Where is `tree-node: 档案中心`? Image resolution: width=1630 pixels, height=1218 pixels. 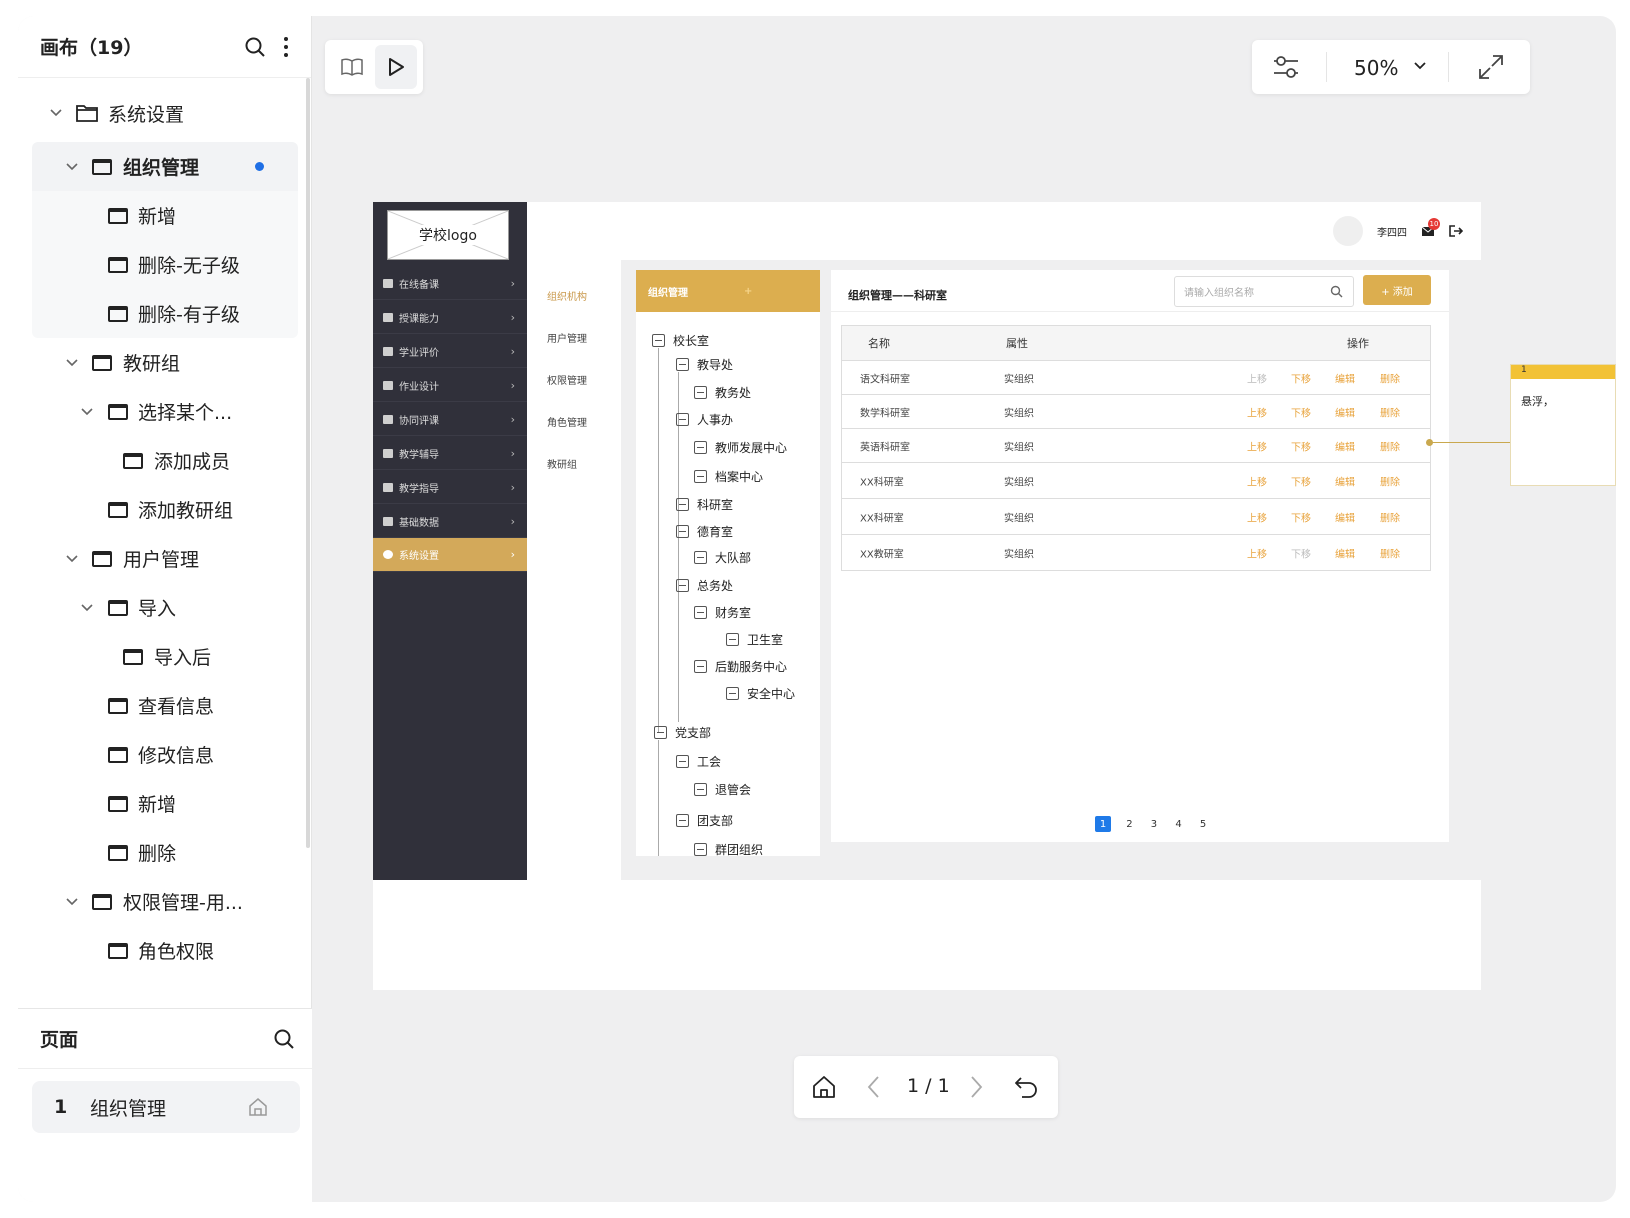 tree-node: 档案中心 is located at coordinates (728, 476).